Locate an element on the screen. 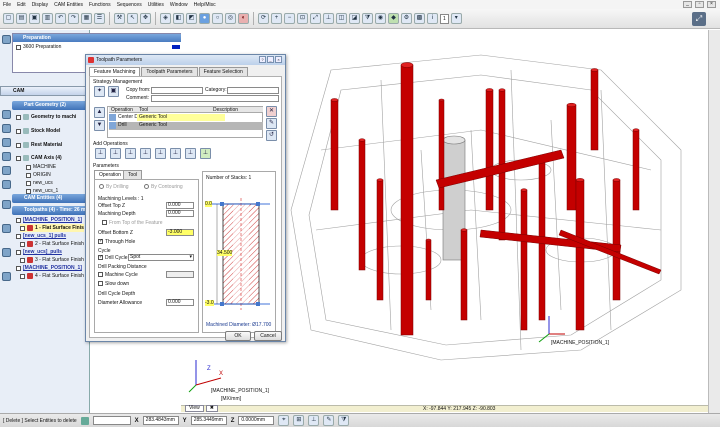  strategy-save-icon: ▣ is located at coordinates (113, 91).